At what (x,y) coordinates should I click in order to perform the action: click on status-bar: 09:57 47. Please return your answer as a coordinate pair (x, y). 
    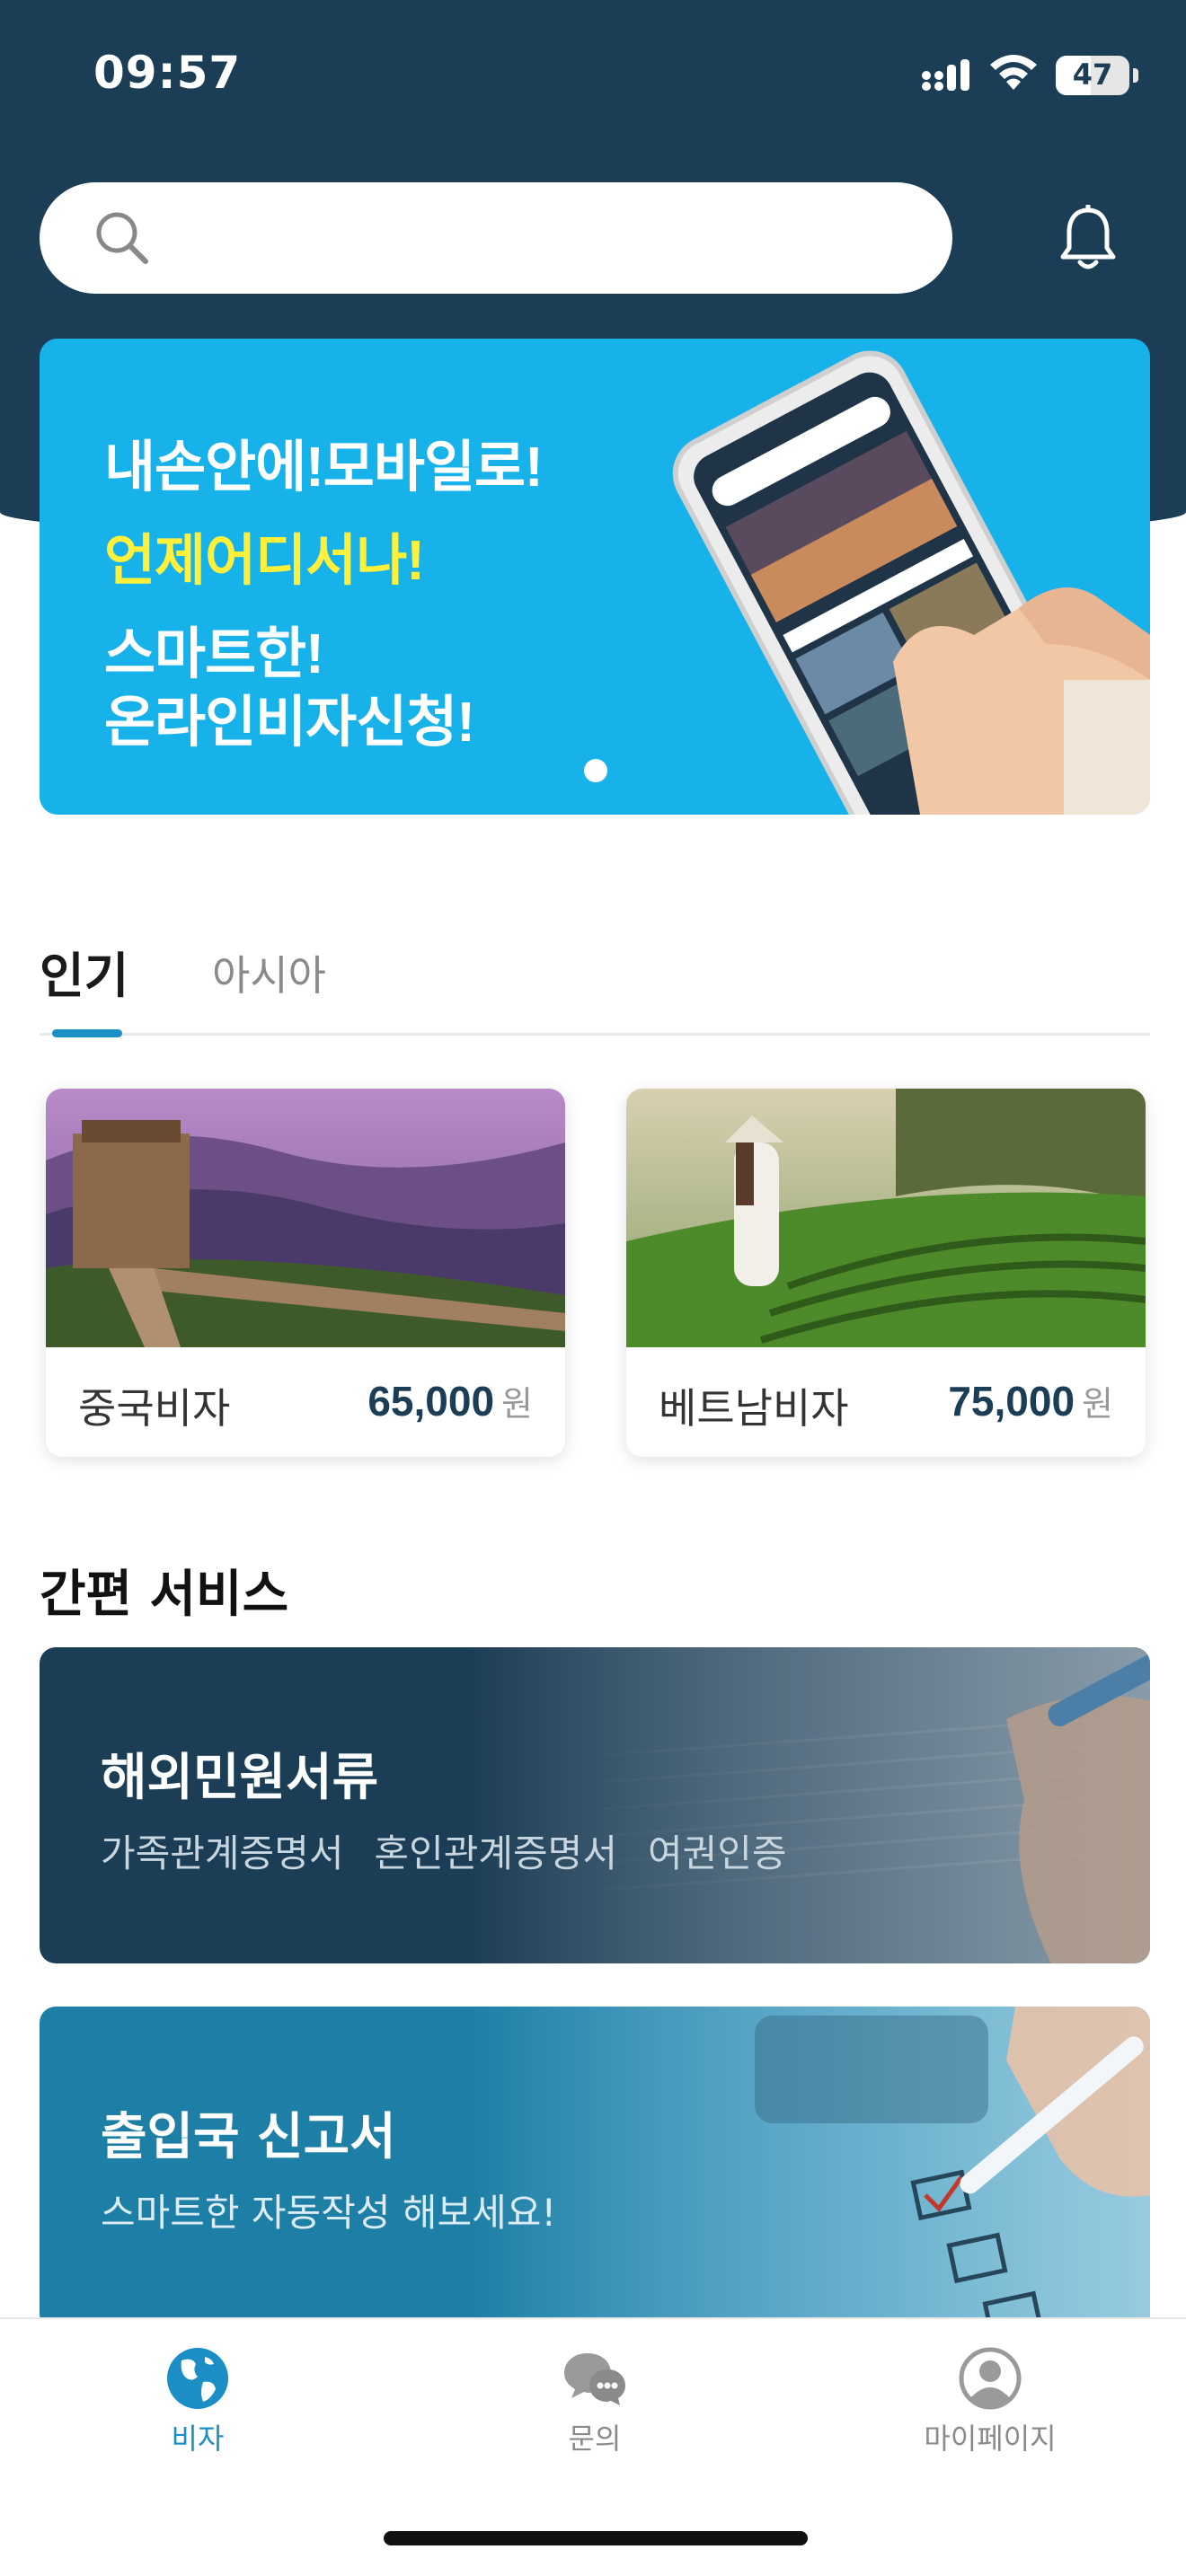
    Looking at the image, I should click on (593, 76).